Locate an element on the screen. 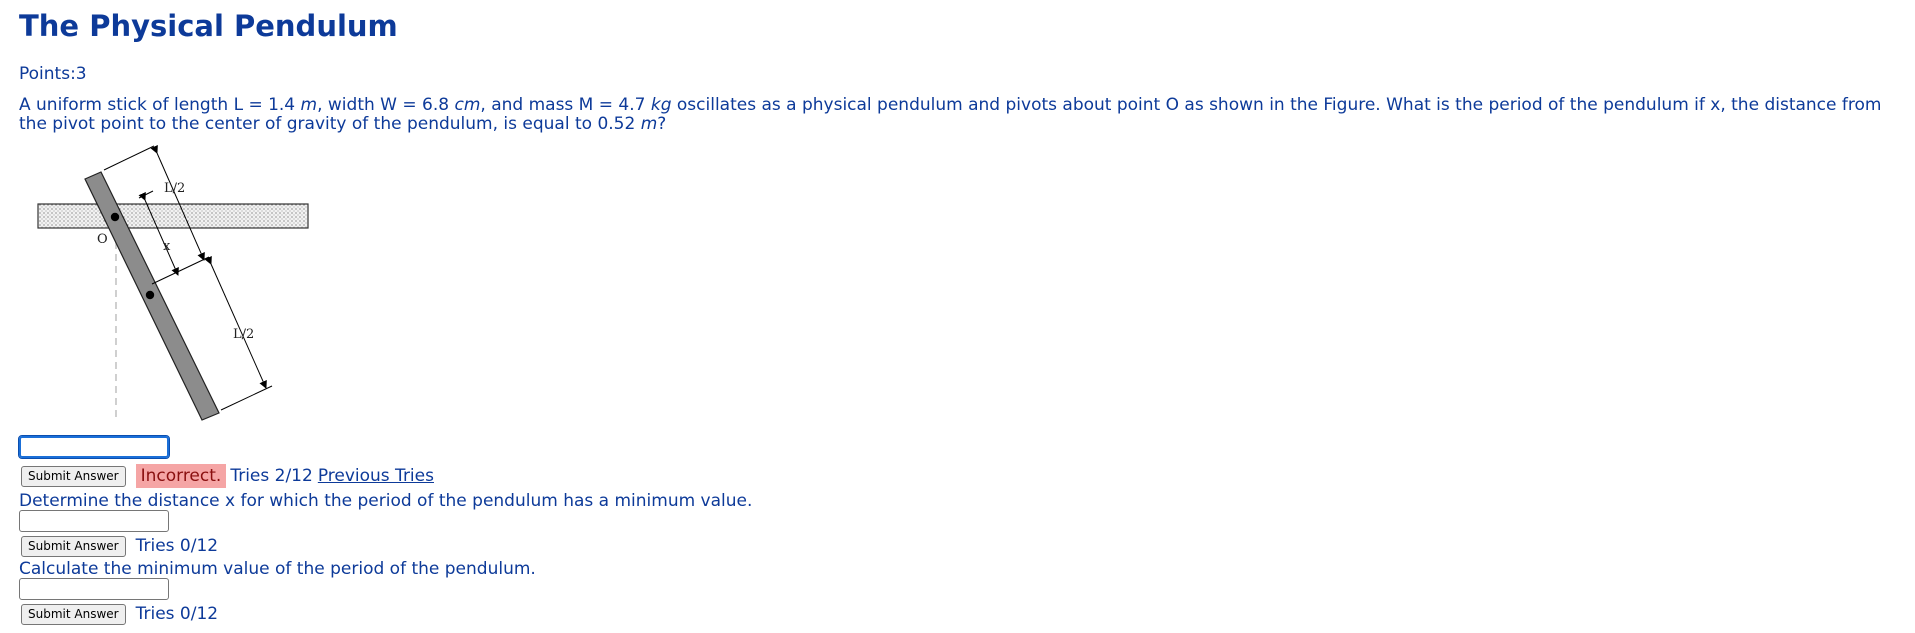 This screenshot has height=633, width=1915. label-l2-top: L/2 is located at coordinates (174, 188).